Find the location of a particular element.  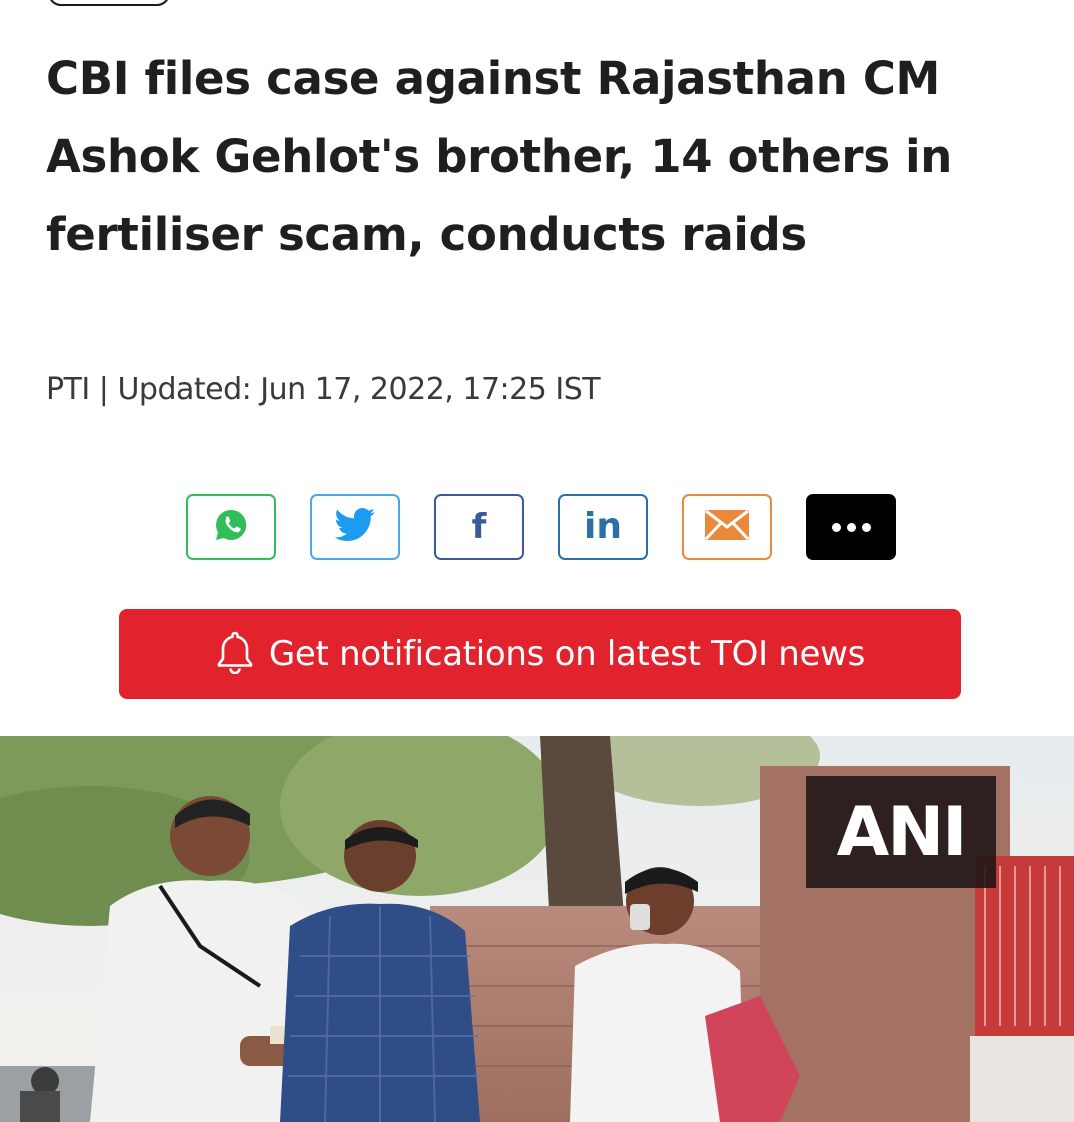

share-more-button is located at coordinates (851, 527).